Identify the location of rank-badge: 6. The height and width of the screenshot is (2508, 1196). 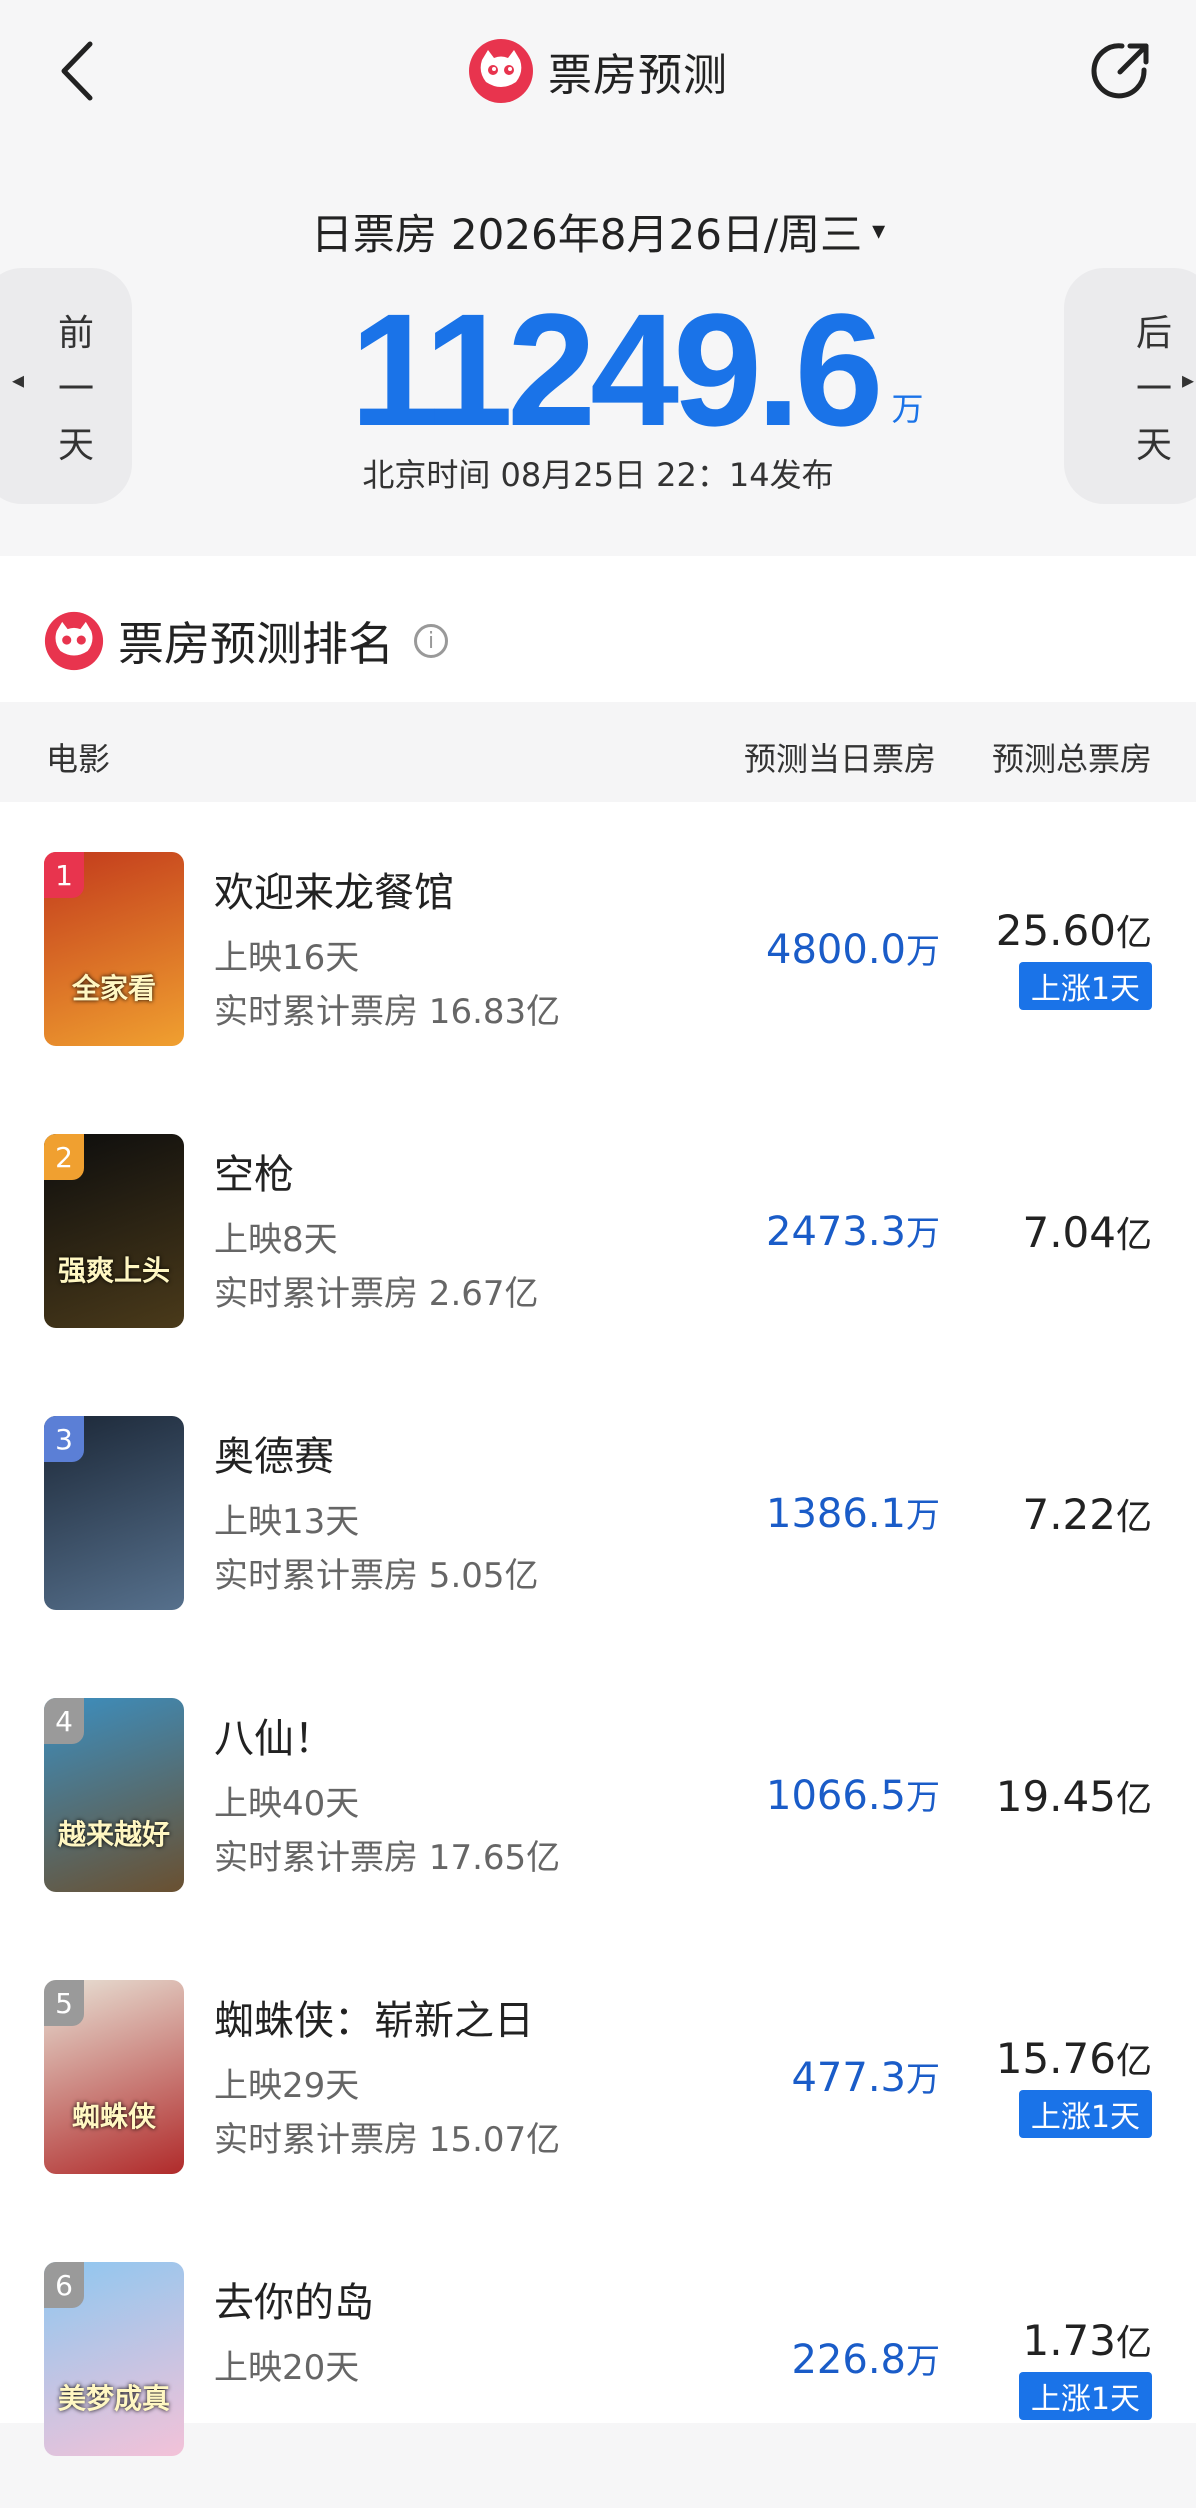
(64, 2285).